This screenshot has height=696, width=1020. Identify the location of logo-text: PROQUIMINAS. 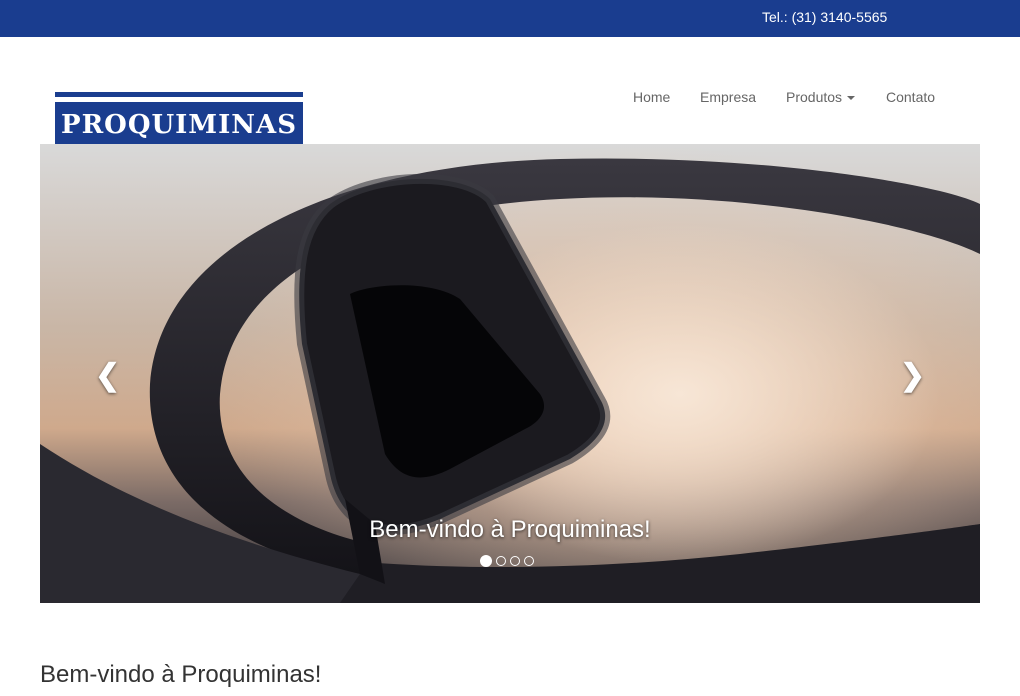
(179, 125).